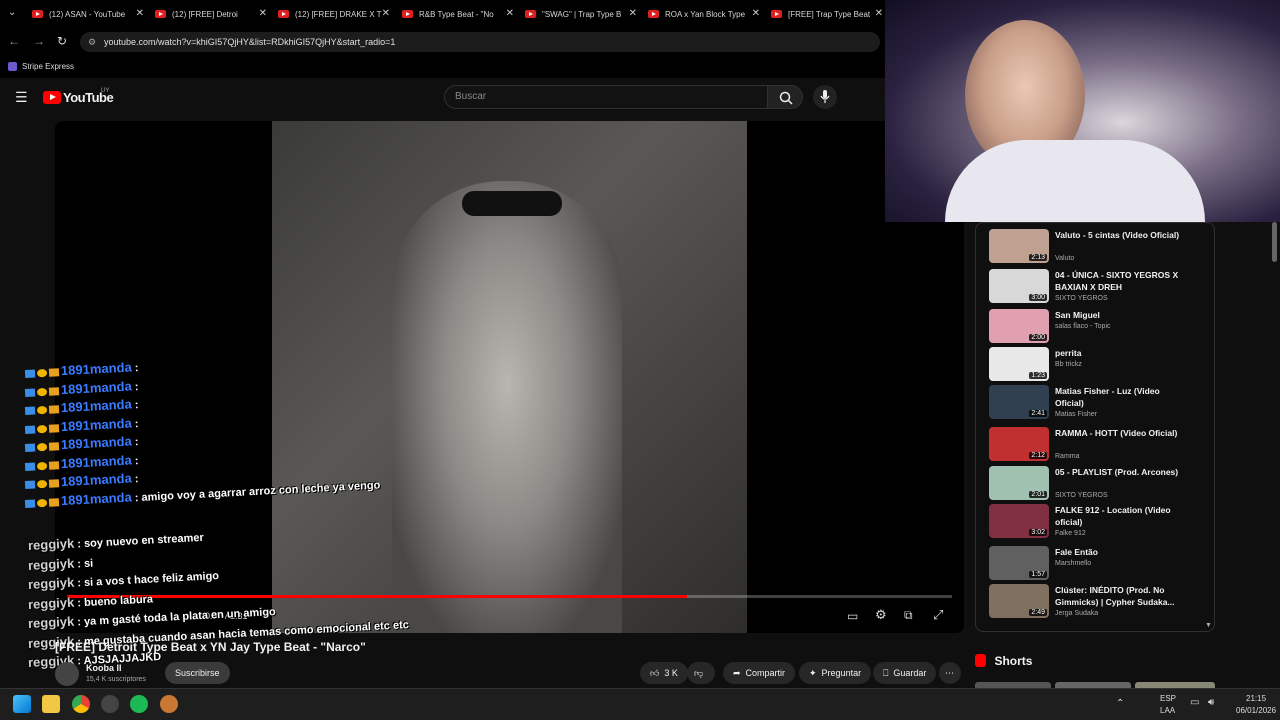 The width and height of the screenshot is (1280, 720). Describe the element at coordinates (211, 14) in the screenshot. I see `browser-tab: (12) [FREE] Detroi ✕` at that location.